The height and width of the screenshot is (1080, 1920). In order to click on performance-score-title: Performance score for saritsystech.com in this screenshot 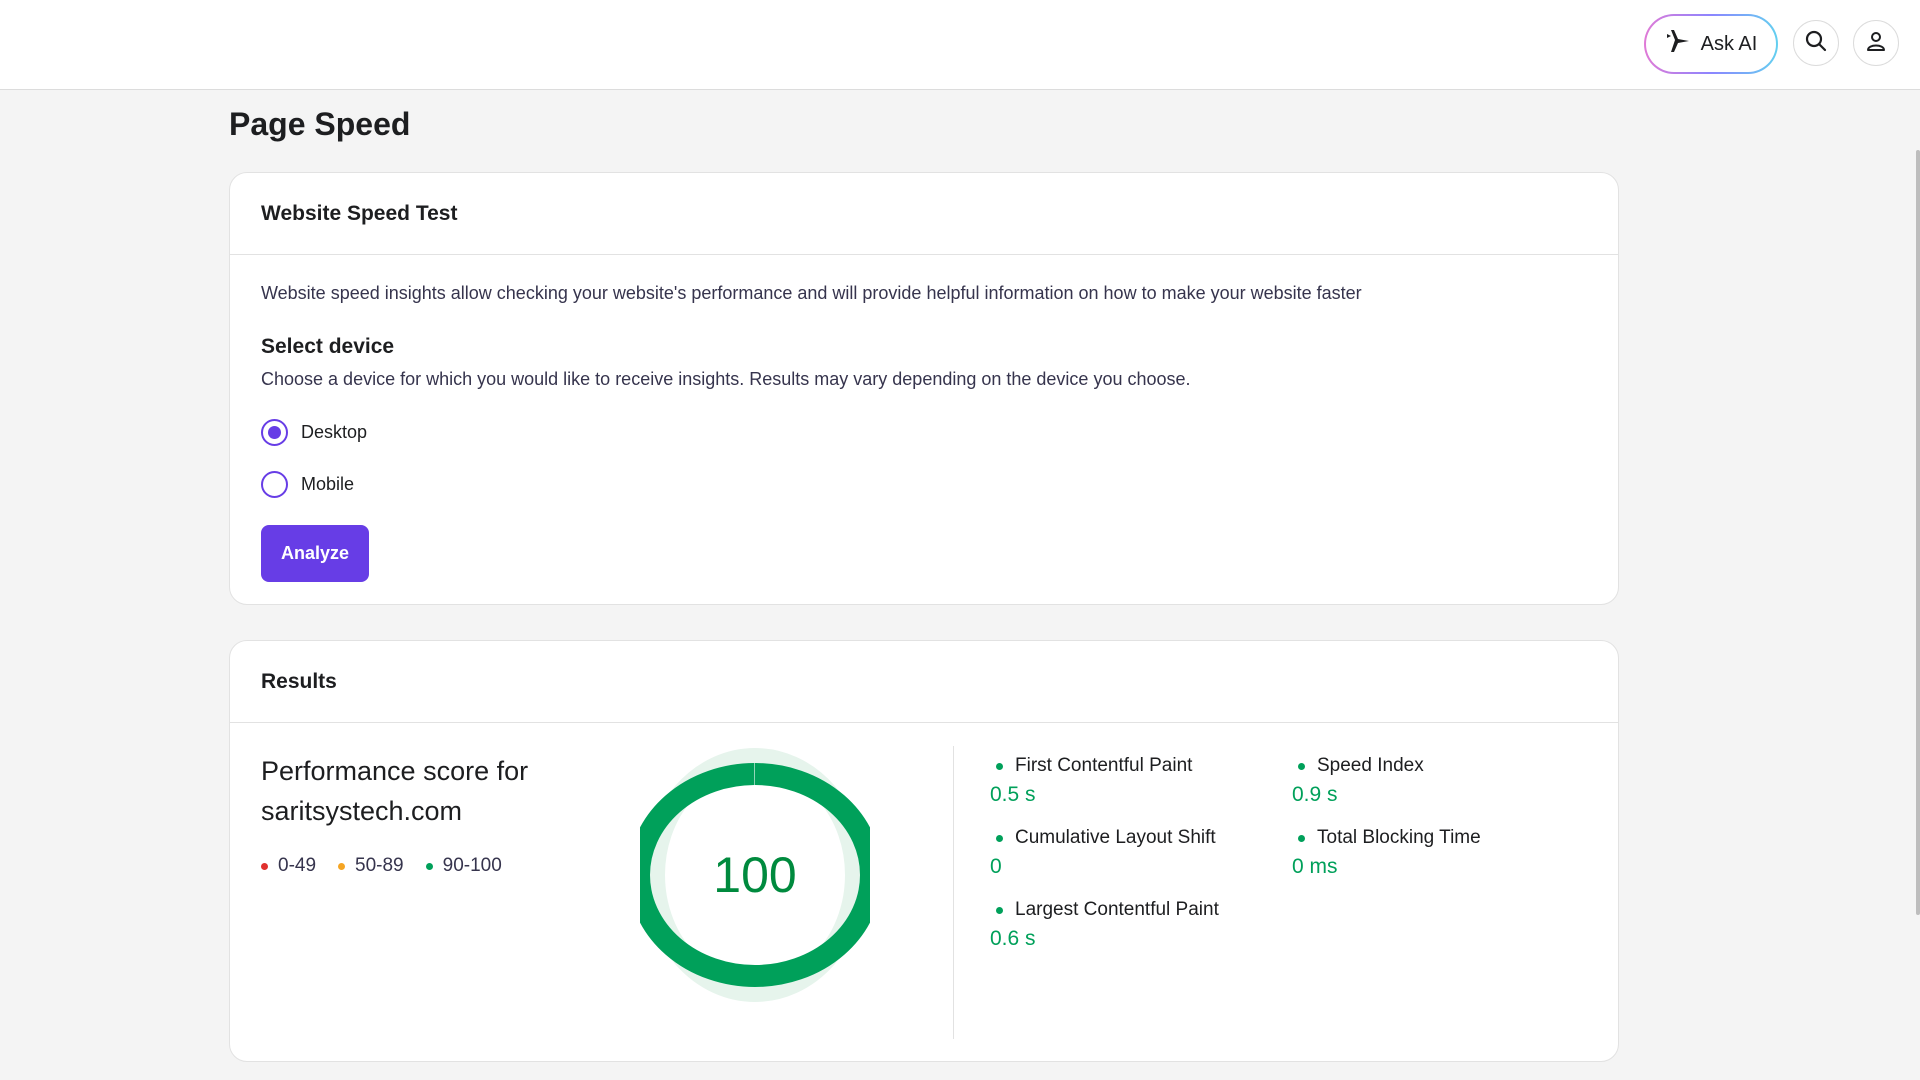, I will do `click(395, 791)`.